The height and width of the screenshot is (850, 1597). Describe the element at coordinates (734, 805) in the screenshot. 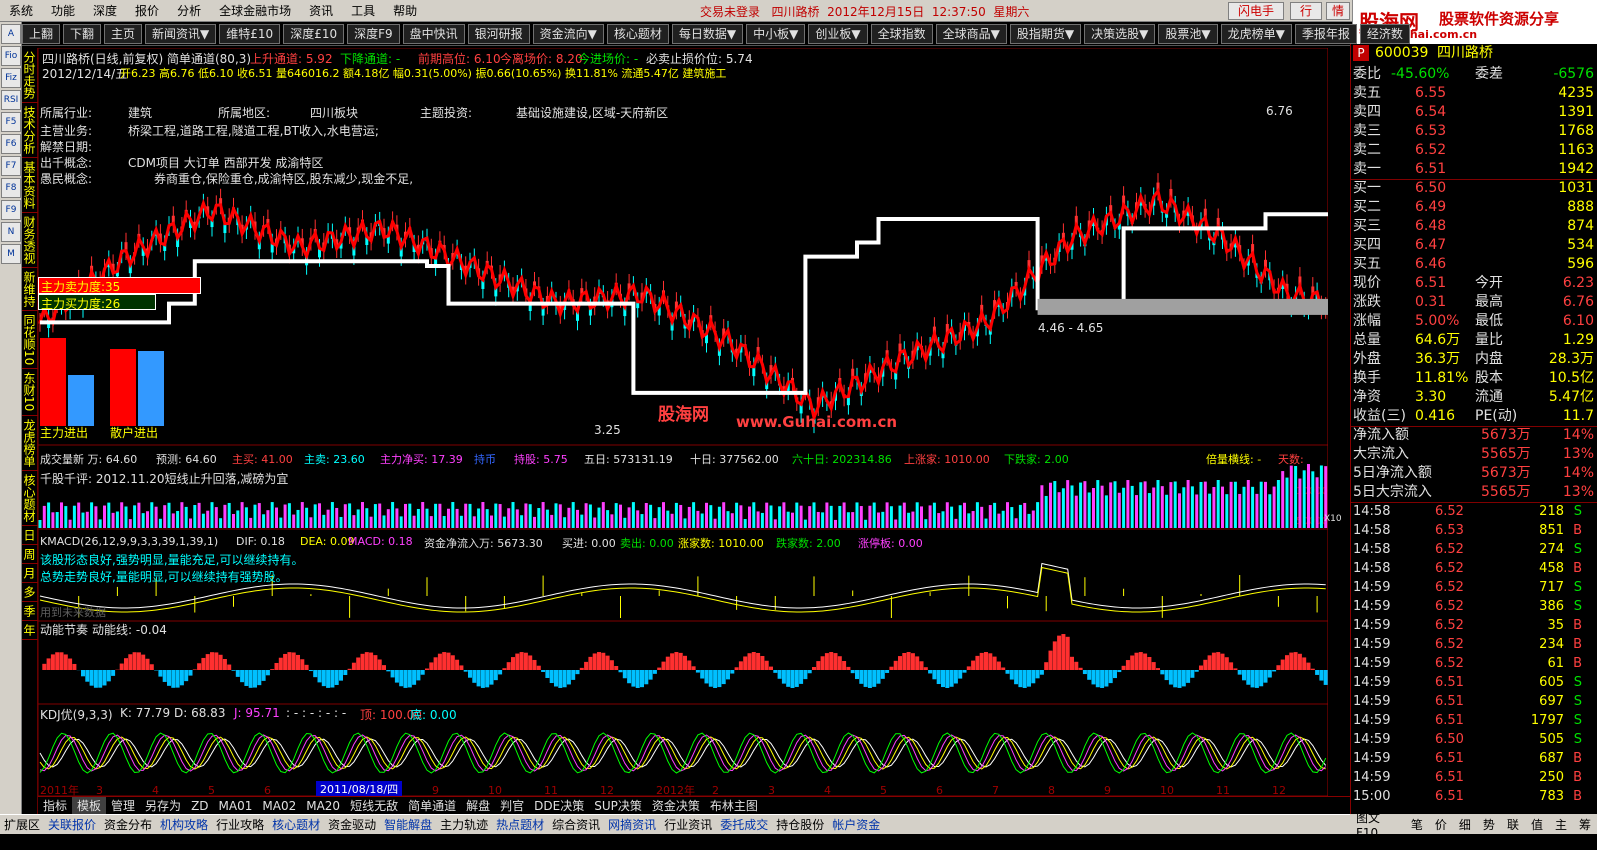

I see `indicator-tab-15: 布林主图` at that location.